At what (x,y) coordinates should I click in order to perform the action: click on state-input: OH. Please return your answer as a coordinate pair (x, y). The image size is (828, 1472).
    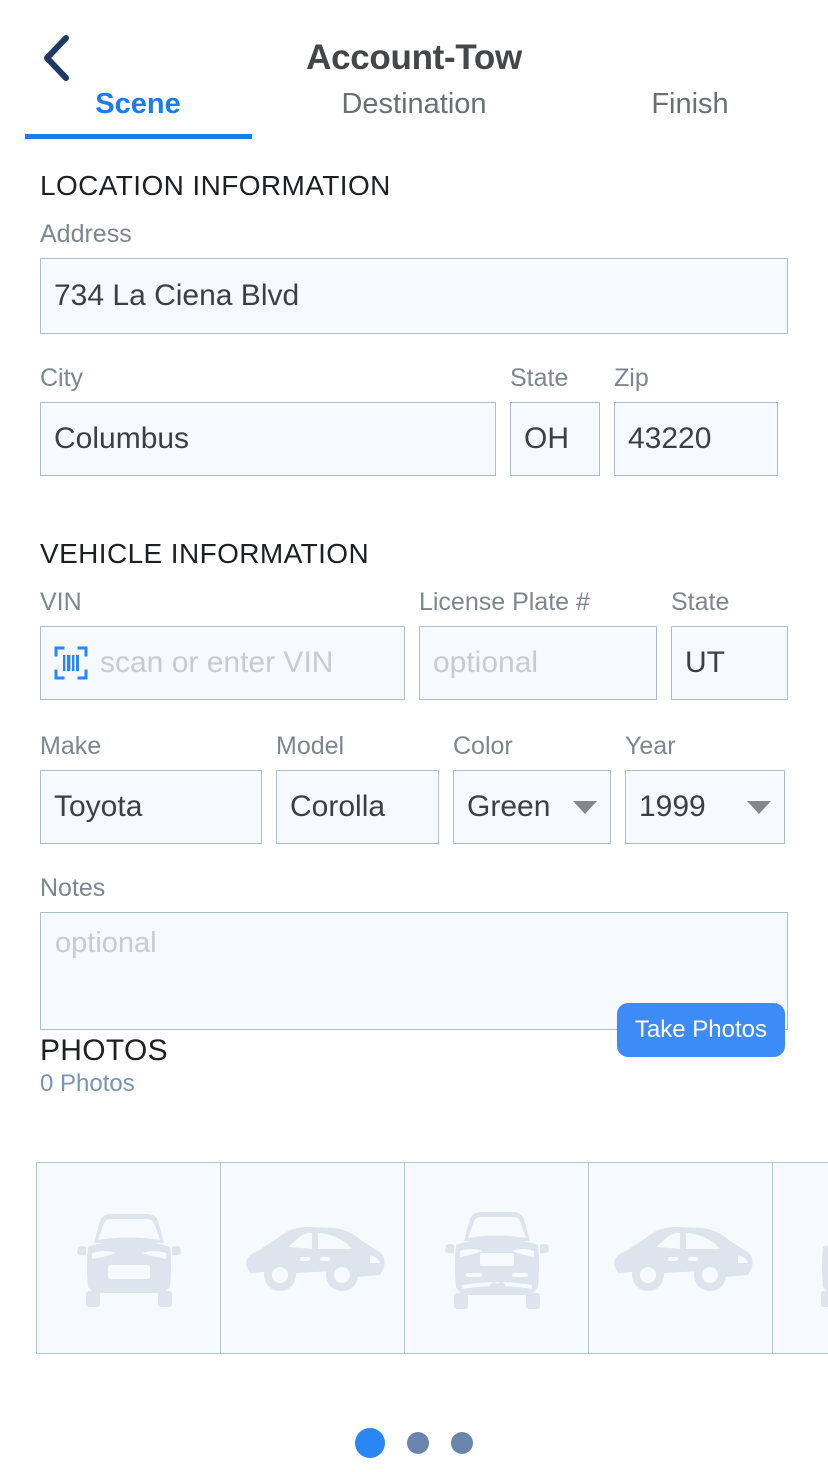
    Looking at the image, I should click on (555, 439).